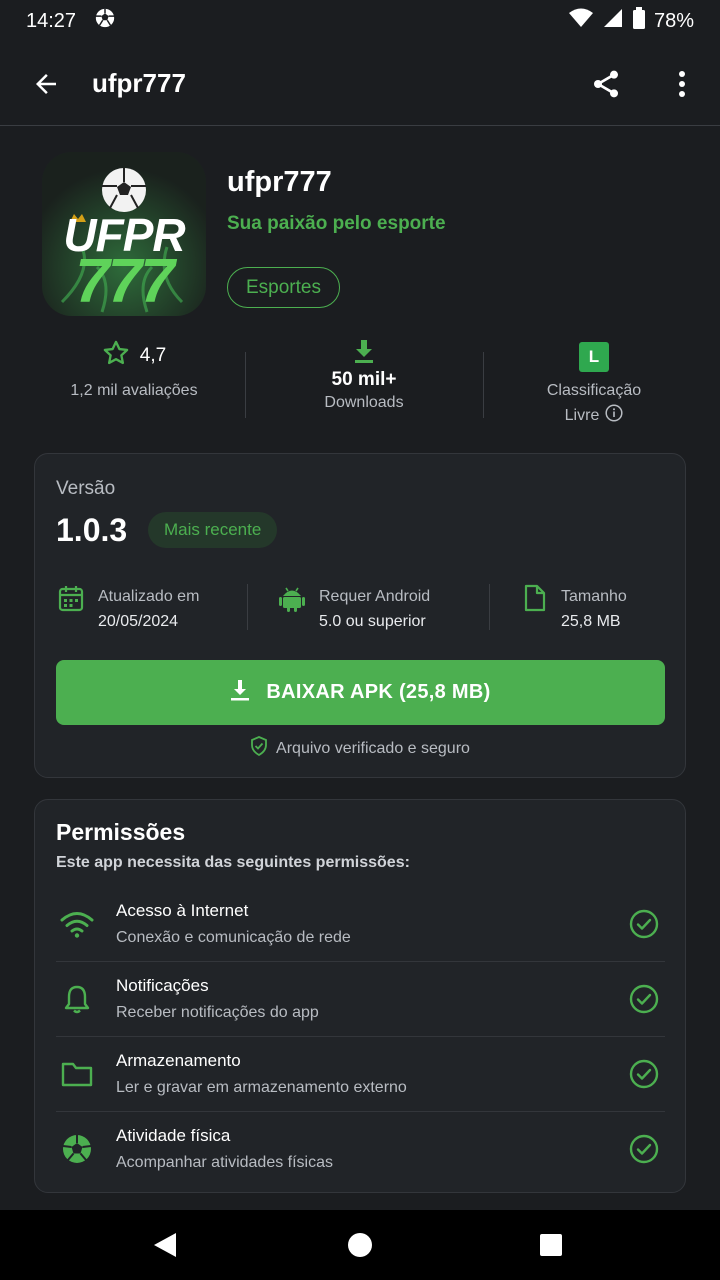 The width and height of the screenshot is (720, 1280). Describe the element at coordinates (336, 223) in the screenshot. I see `app-tagline: Sua paixão pelo esporte` at that location.